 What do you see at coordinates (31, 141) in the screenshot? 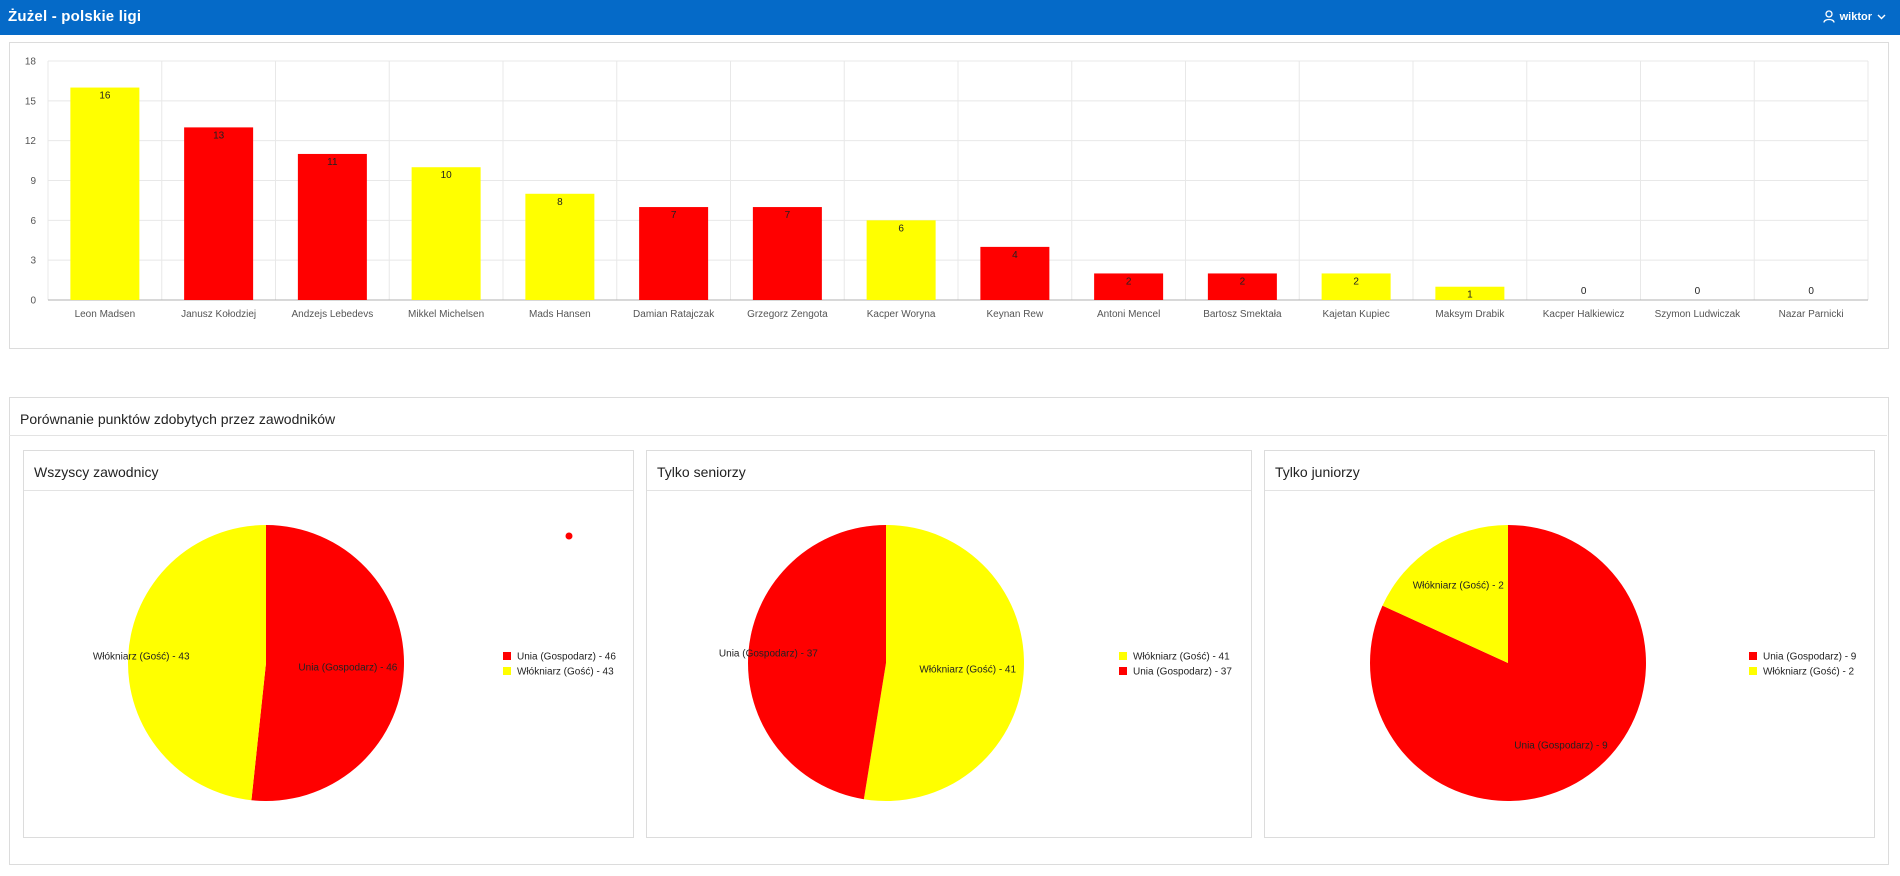
I see `y-tick-label: 12` at bounding box center [31, 141].